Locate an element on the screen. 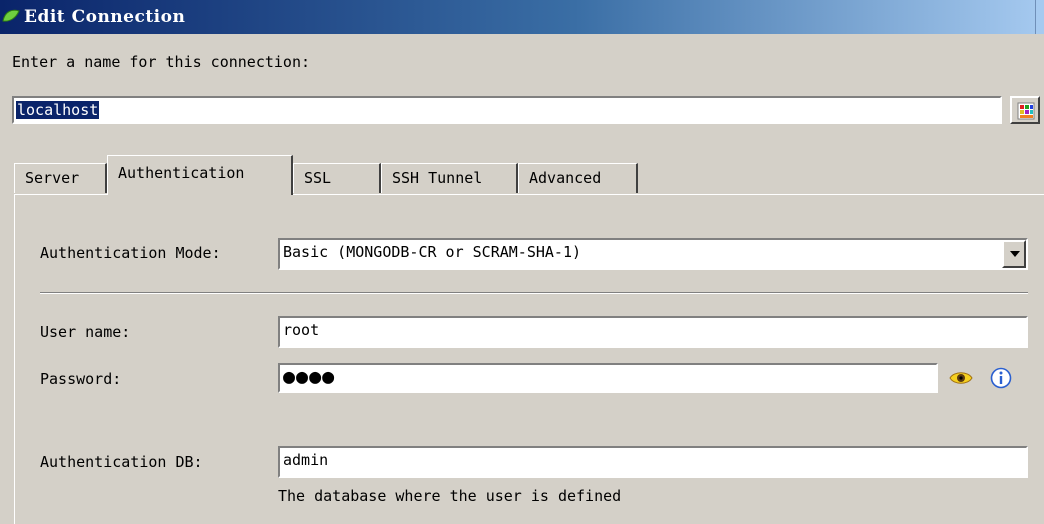 This screenshot has width=1044, height=524. connection-name-value: localhost is located at coordinates (58, 110).